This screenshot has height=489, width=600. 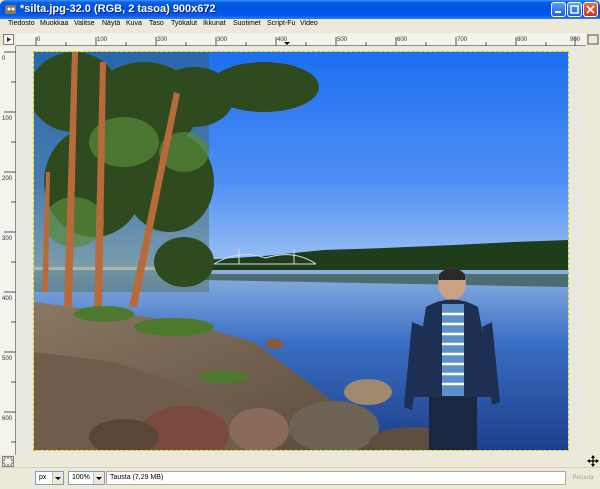 I want to click on close-button, so click(x=590, y=9).